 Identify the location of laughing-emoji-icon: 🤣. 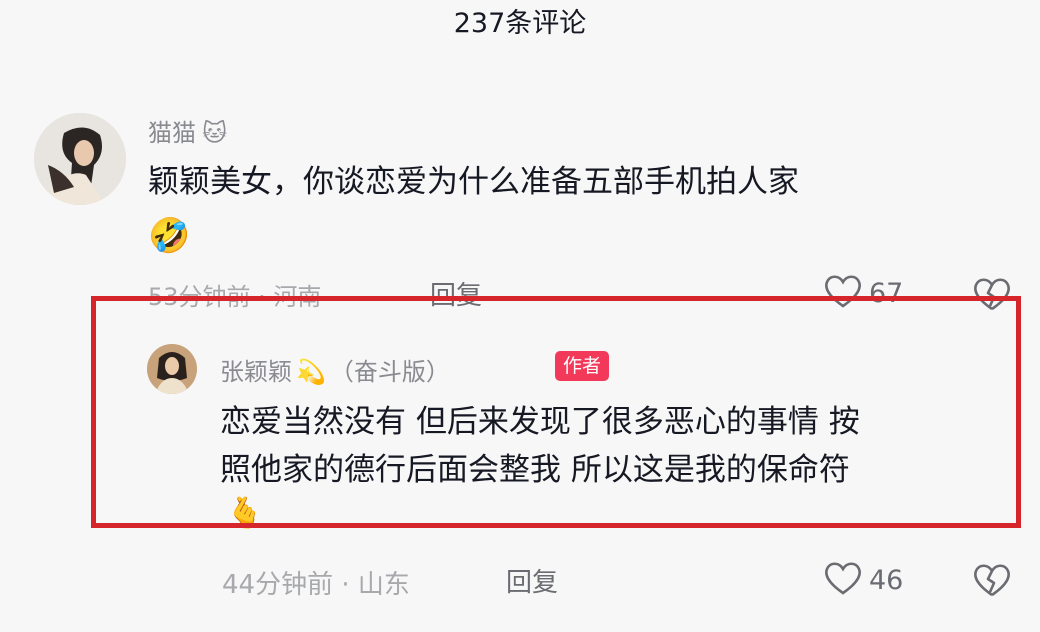
(169, 236).